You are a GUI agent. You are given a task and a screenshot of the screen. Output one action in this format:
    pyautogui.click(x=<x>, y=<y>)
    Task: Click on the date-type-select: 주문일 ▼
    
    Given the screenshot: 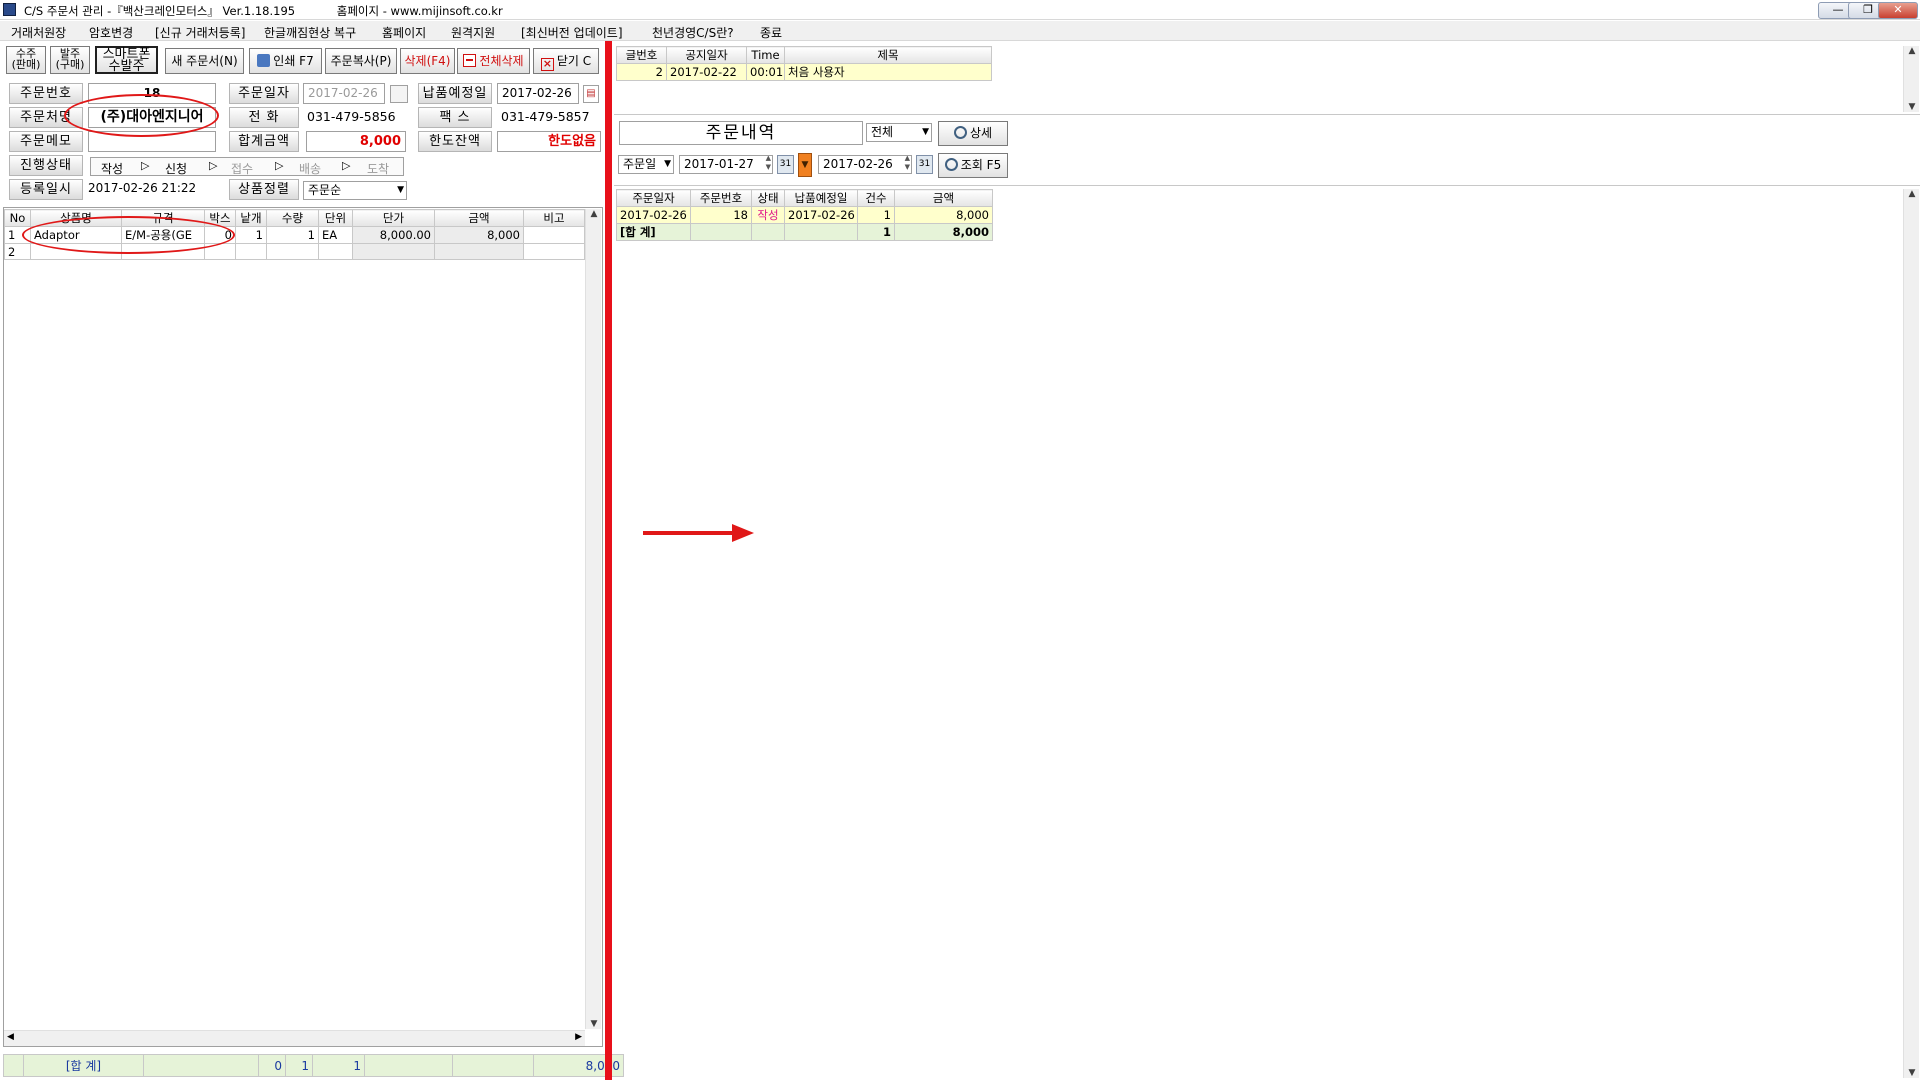 What is the action you would take?
    pyautogui.click(x=646, y=164)
    